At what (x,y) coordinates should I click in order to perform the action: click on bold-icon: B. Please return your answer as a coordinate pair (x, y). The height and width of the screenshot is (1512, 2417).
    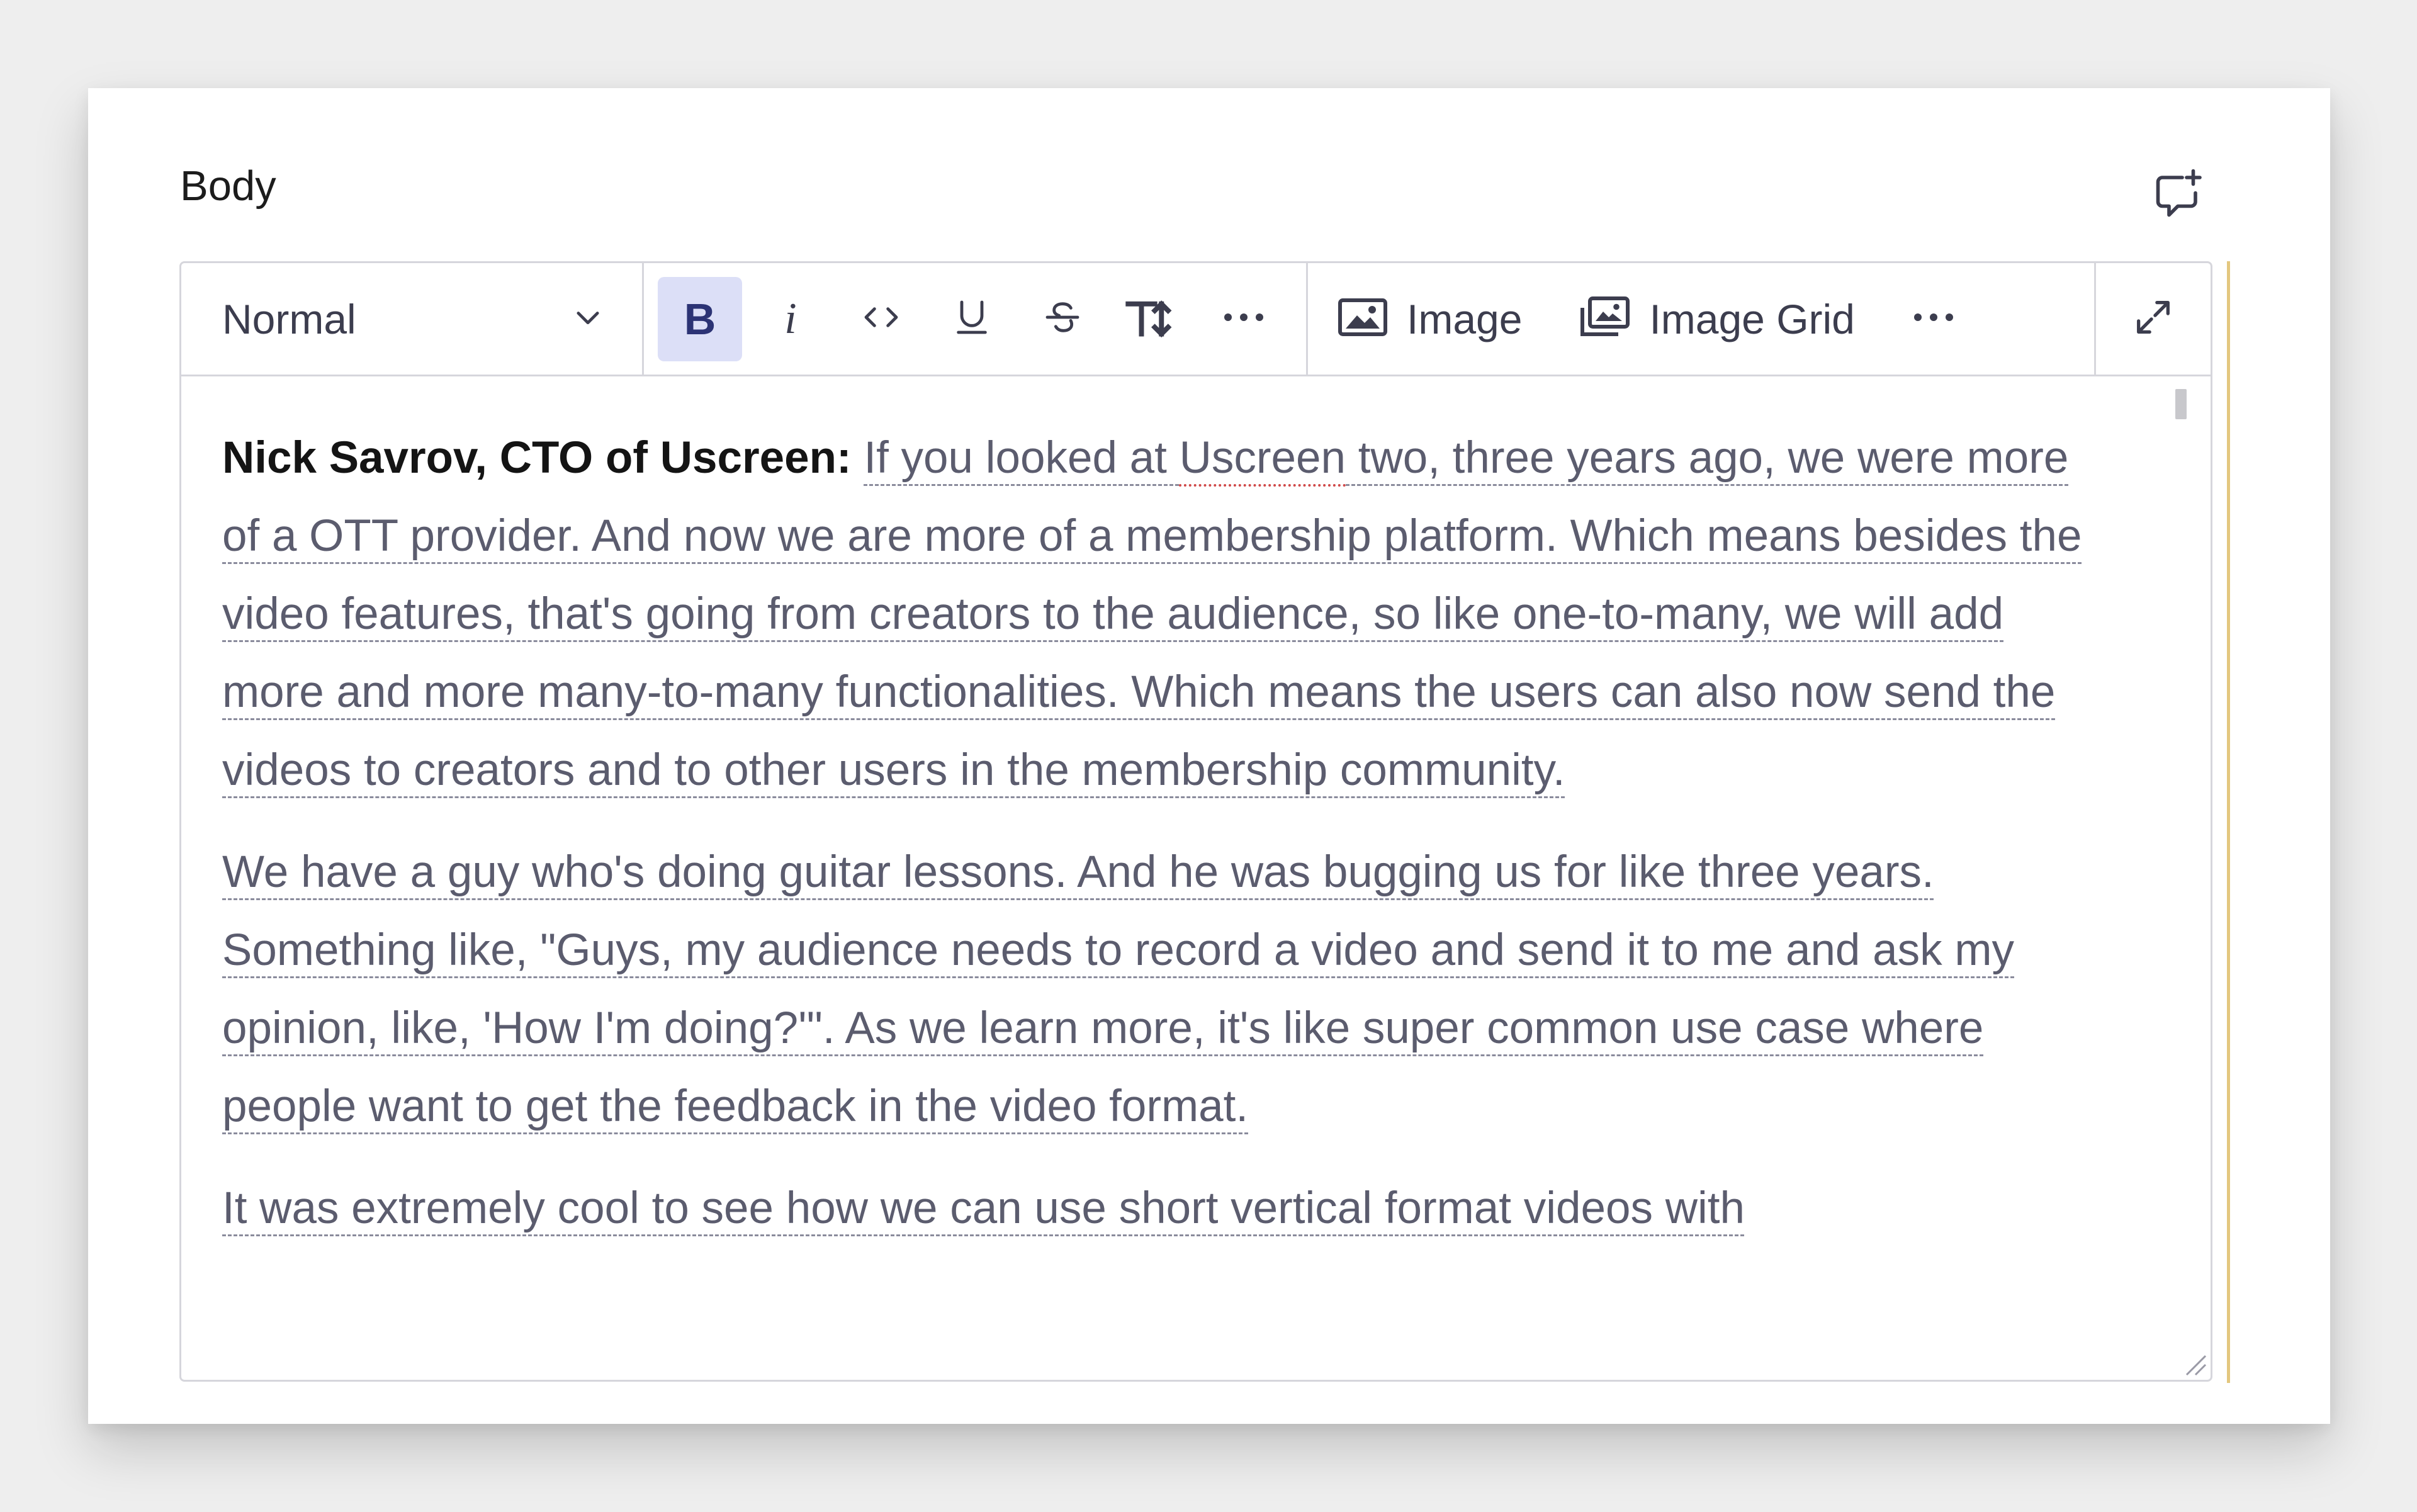
    Looking at the image, I should click on (700, 319).